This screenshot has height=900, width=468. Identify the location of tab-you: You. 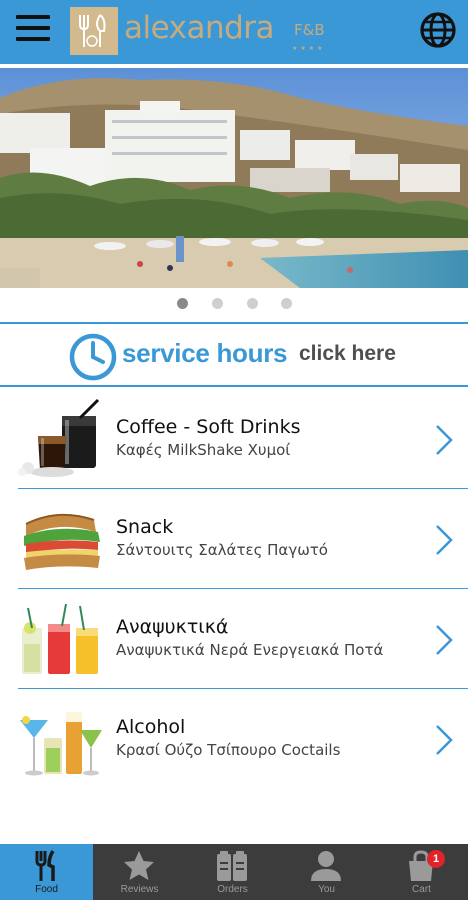
(326, 872).